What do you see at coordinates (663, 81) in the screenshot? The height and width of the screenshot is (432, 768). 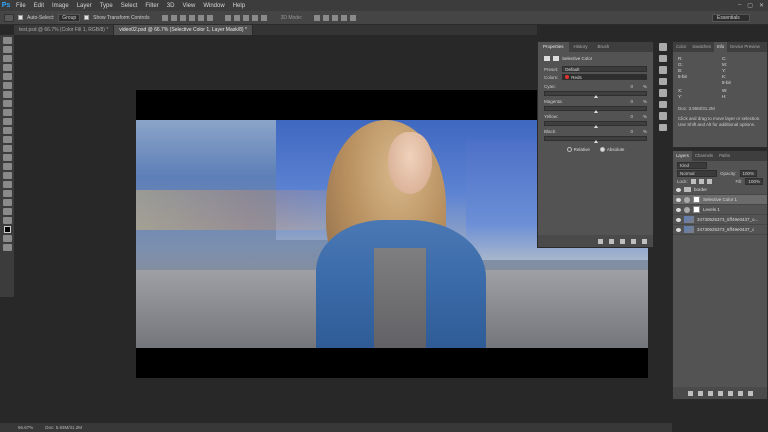 I see `styles-panel-icon` at bounding box center [663, 81].